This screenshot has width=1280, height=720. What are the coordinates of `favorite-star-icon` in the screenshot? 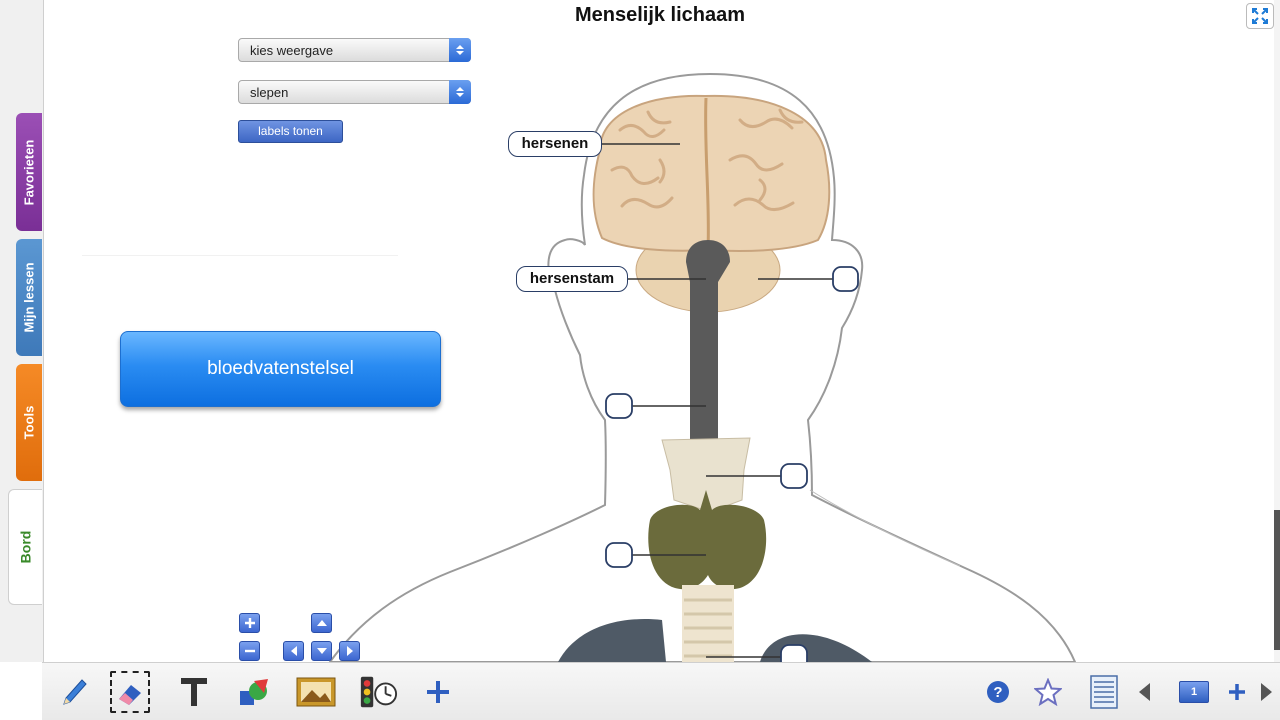 It's located at (1048, 692).